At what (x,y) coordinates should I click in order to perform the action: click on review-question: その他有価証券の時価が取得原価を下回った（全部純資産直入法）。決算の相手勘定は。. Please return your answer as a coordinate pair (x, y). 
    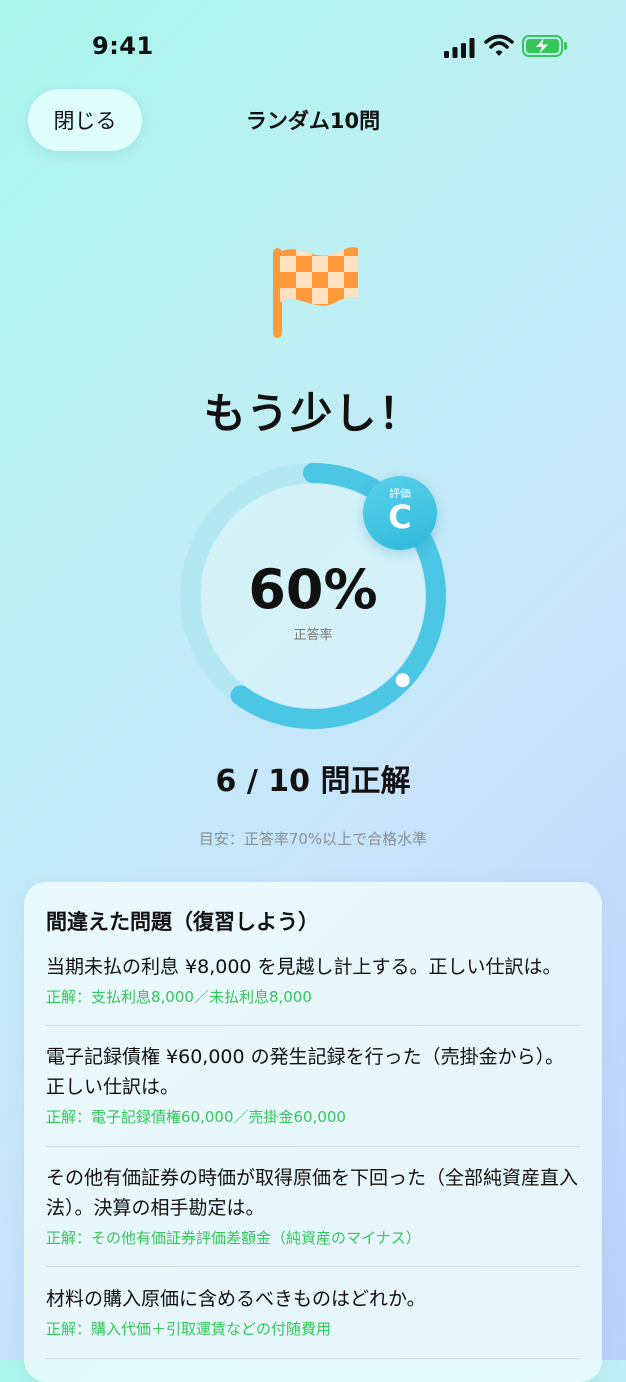
    Looking at the image, I should click on (312, 1193).